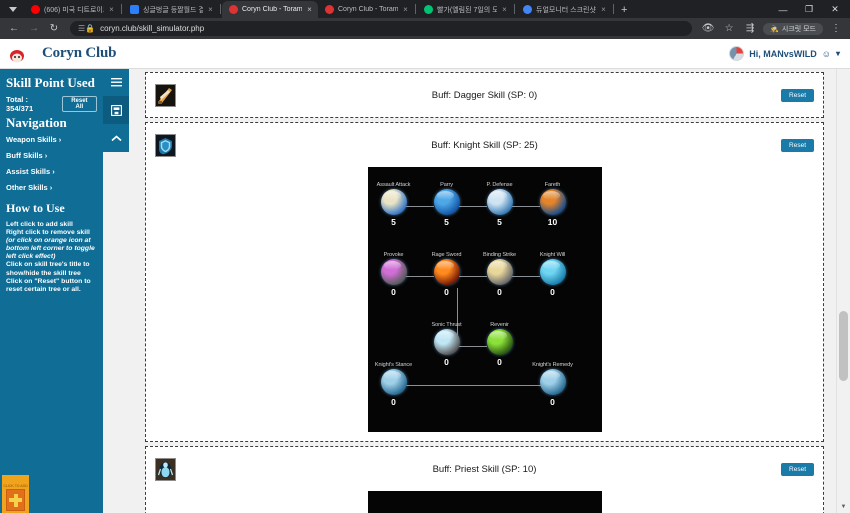 Image resolution: width=850 pixels, height=513 pixels. I want to click on help-line: Left click to add skill, so click(39, 224).